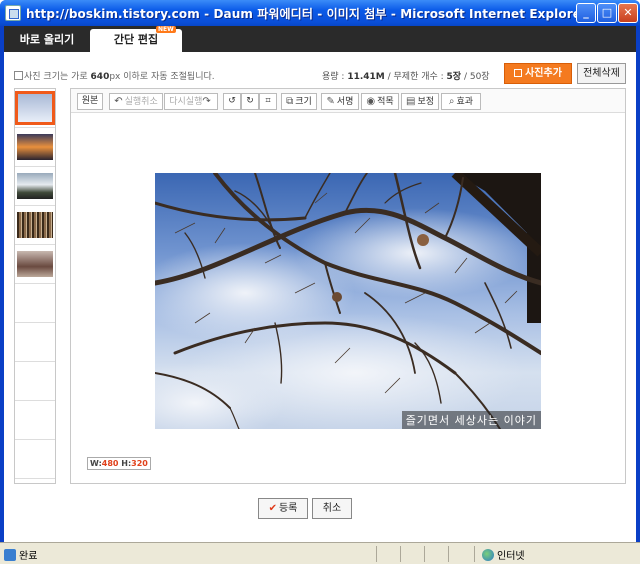 This screenshot has height=564, width=640. Describe the element at coordinates (371, 101) in the screenshot. I see `eye-icon: ◉` at that location.